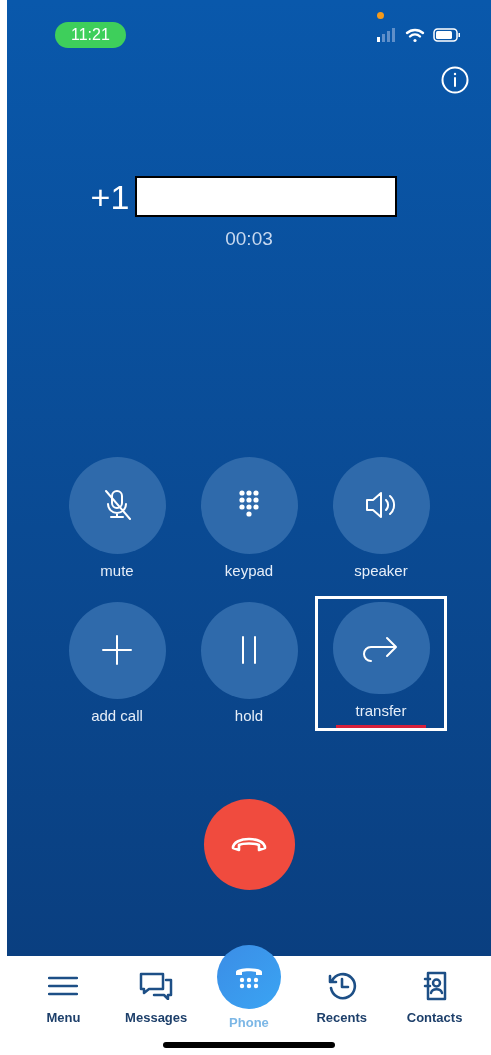 Image resolution: width=491 pixels, height=1055 pixels. What do you see at coordinates (249, 650) in the screenshot?
I see `pause-icon` at bounding box center [249, 650].